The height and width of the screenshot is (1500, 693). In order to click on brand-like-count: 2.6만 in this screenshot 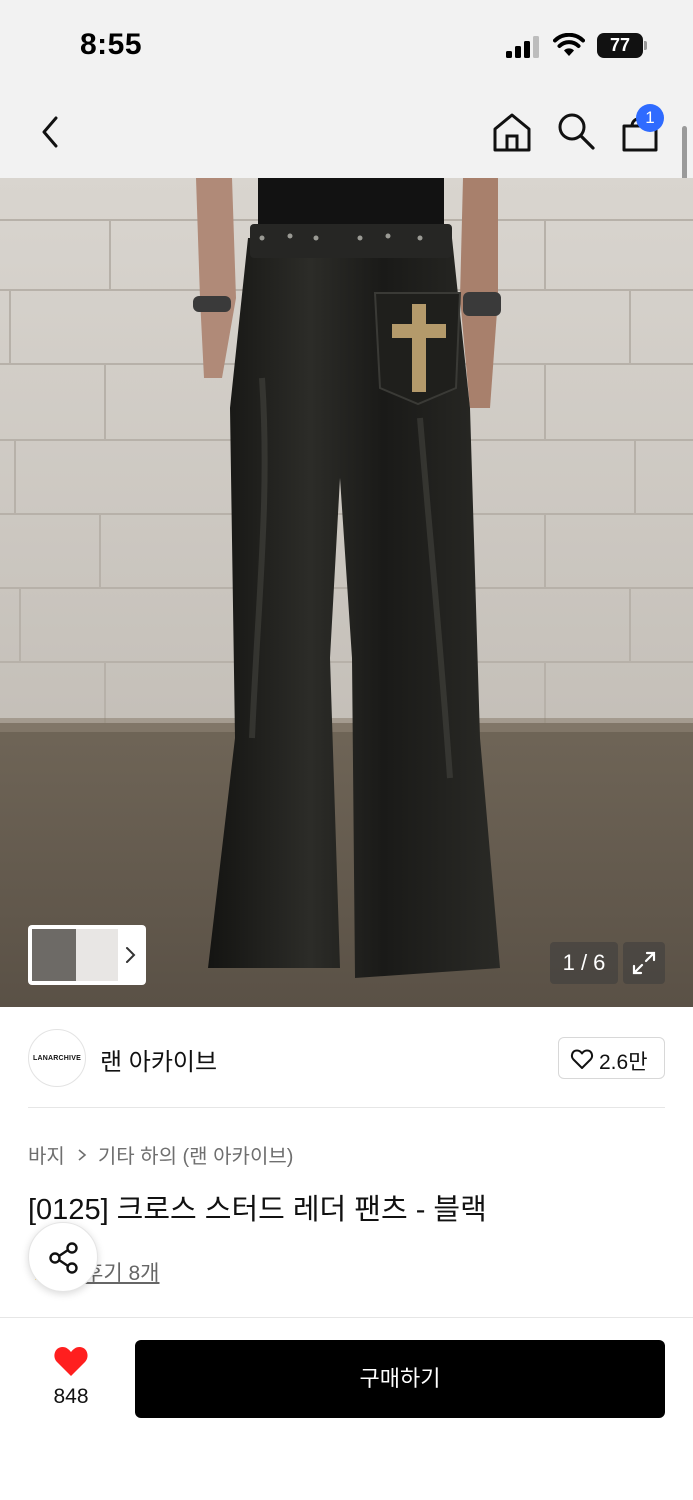, I will do `click(623, 1062)`.